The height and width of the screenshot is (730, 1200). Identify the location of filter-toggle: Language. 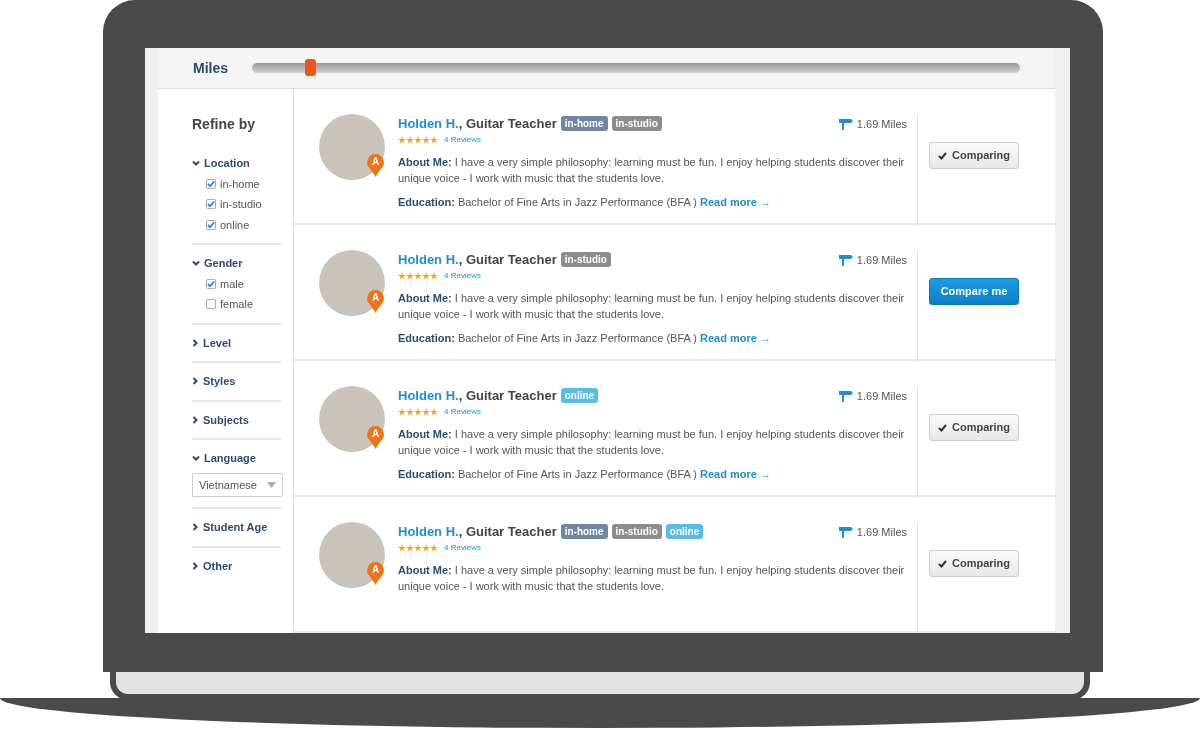
(236, 458).